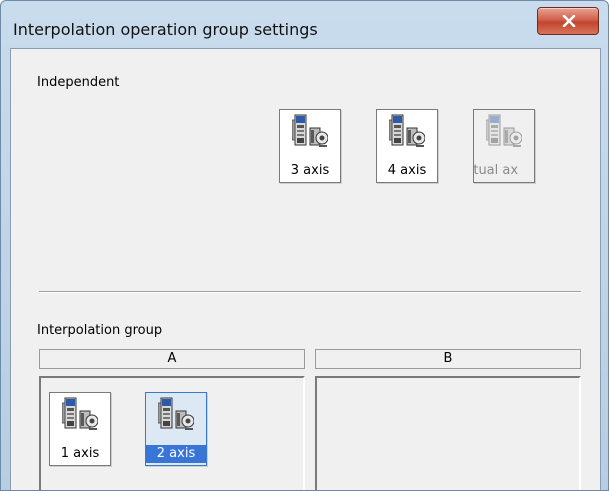  I want to click on window-title: Interpolation operation group settings, so click(165, 29).